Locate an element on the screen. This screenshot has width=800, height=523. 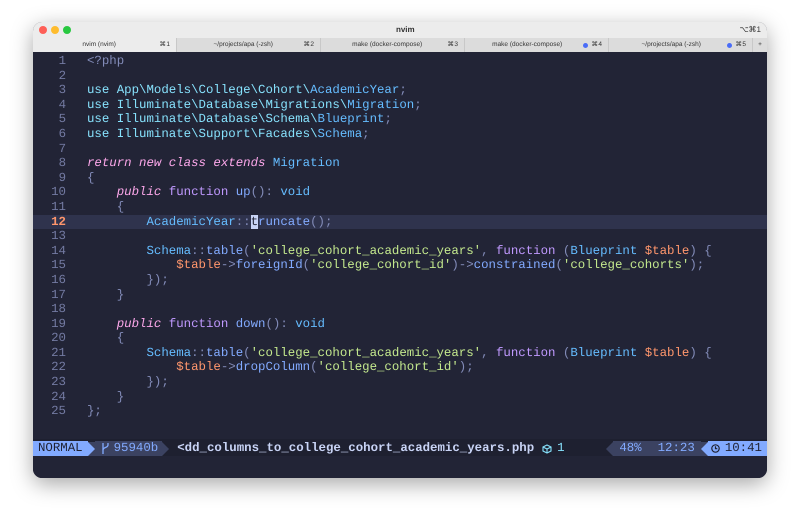
minimize-icon is located at coordinates (55, 30).